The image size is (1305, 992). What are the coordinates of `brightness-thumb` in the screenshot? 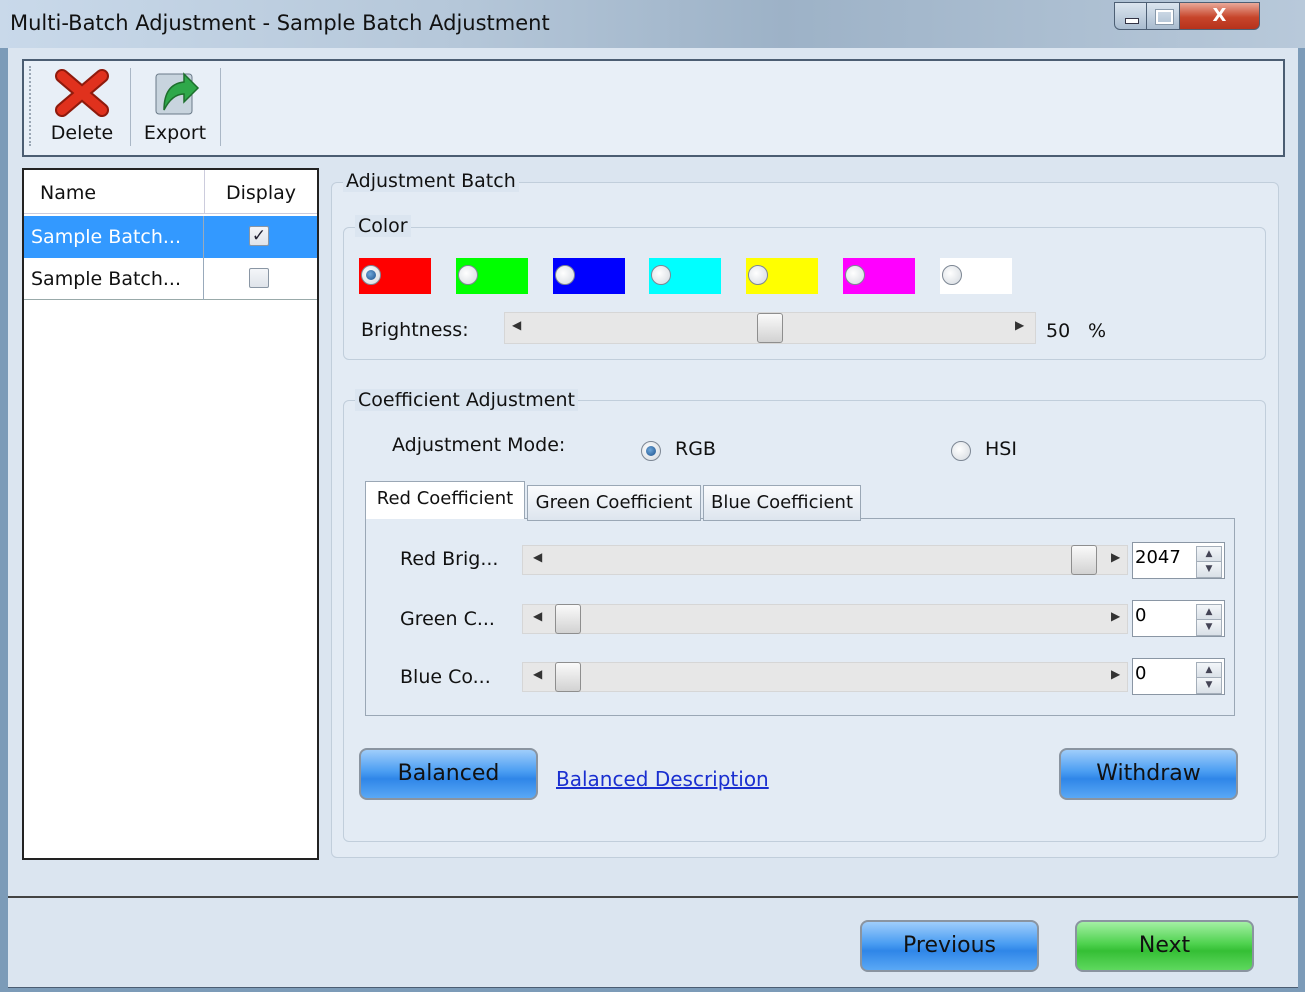 It's located at (770, 328).